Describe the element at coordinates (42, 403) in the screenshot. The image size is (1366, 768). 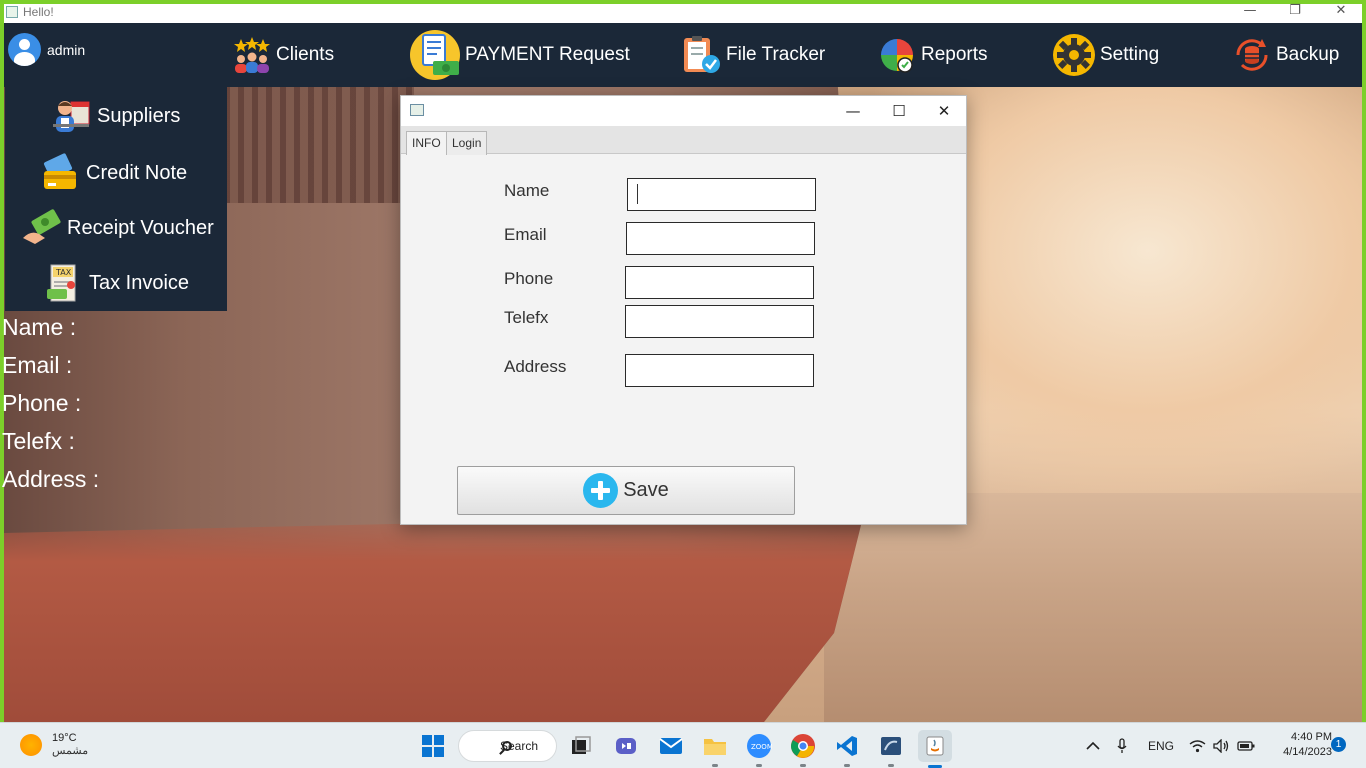
I see `bg-phone-label: Phone :` at that location.